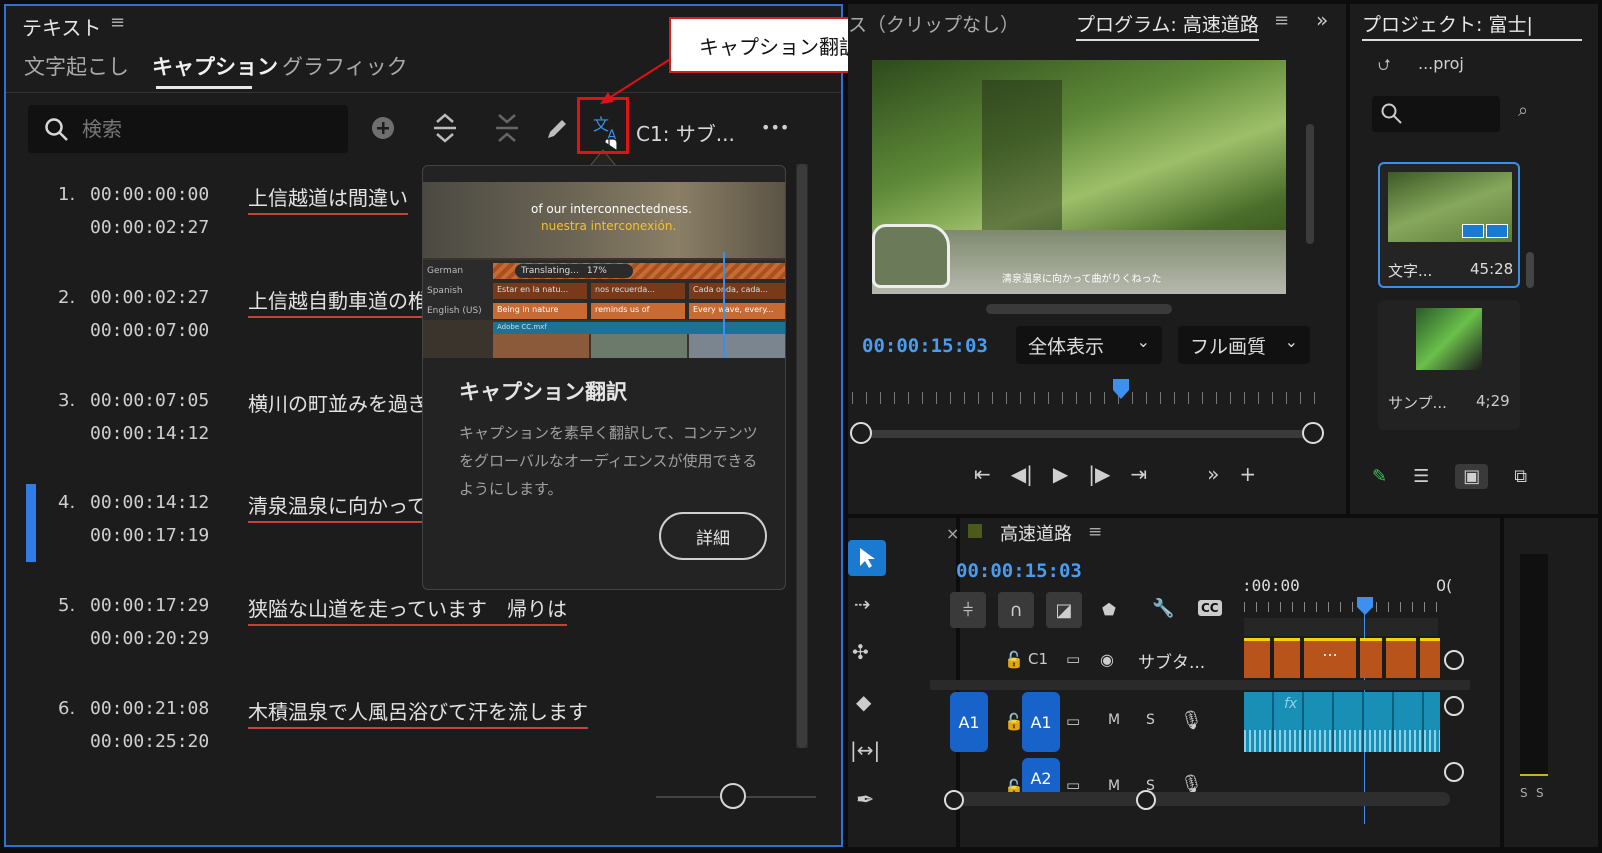 The height and width of the screenshot is (853, 1602). Describe the element at coordinates (1191, 720) in the screenshot. I see `microphone-icon: 🎙` at that location.